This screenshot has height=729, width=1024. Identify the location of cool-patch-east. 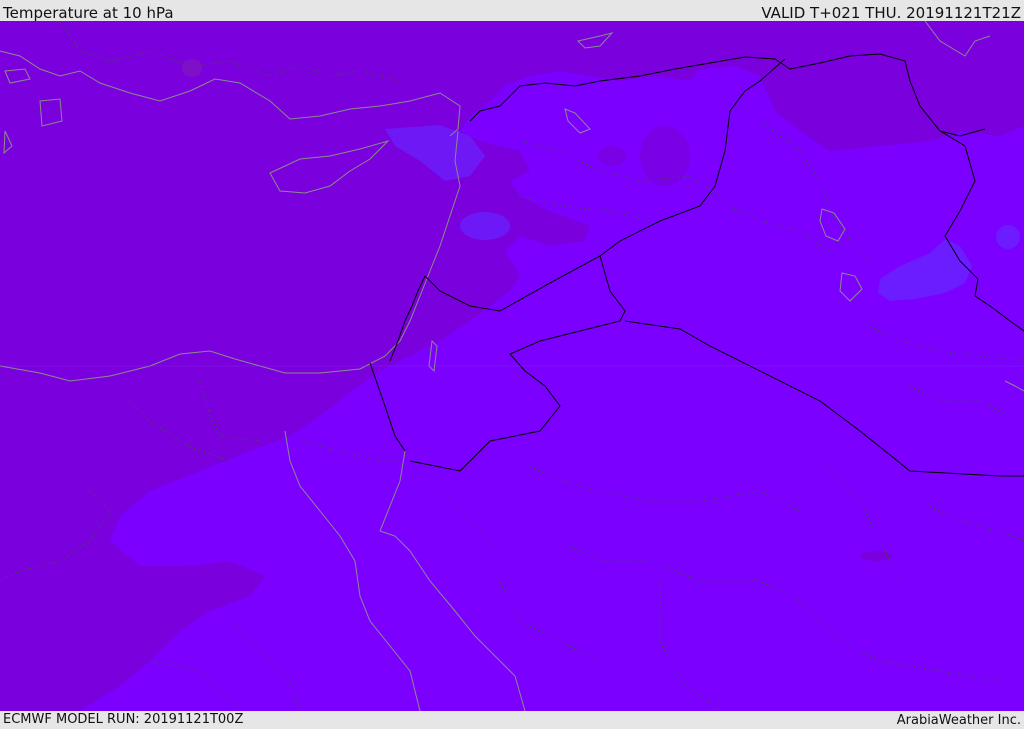
(1008, 237).